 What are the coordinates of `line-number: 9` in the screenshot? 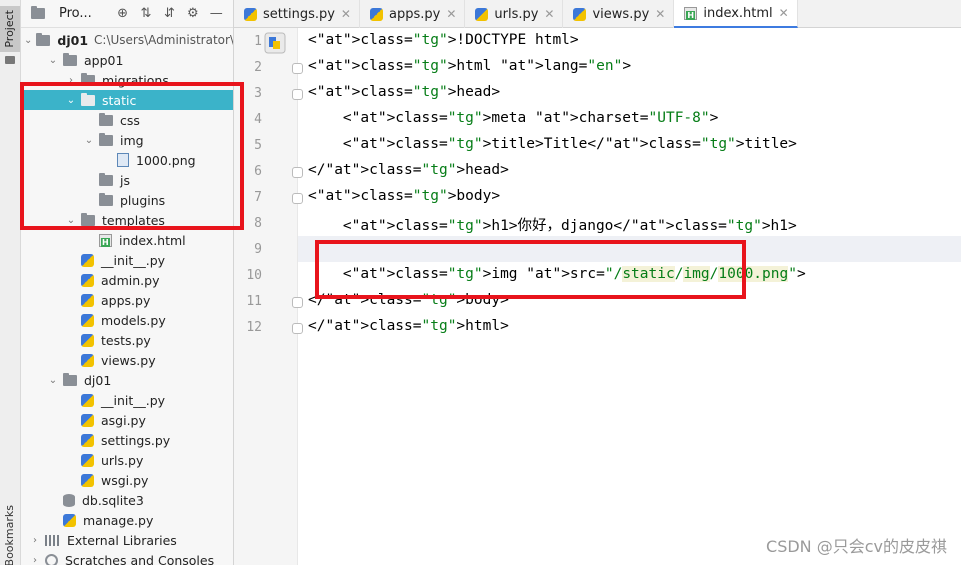 It's located at (258, 249).